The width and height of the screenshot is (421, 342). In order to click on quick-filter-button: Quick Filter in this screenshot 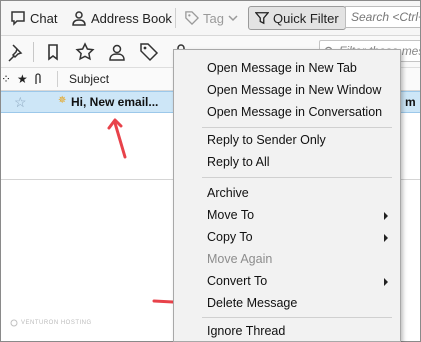, I will do `click(297, 18)`.